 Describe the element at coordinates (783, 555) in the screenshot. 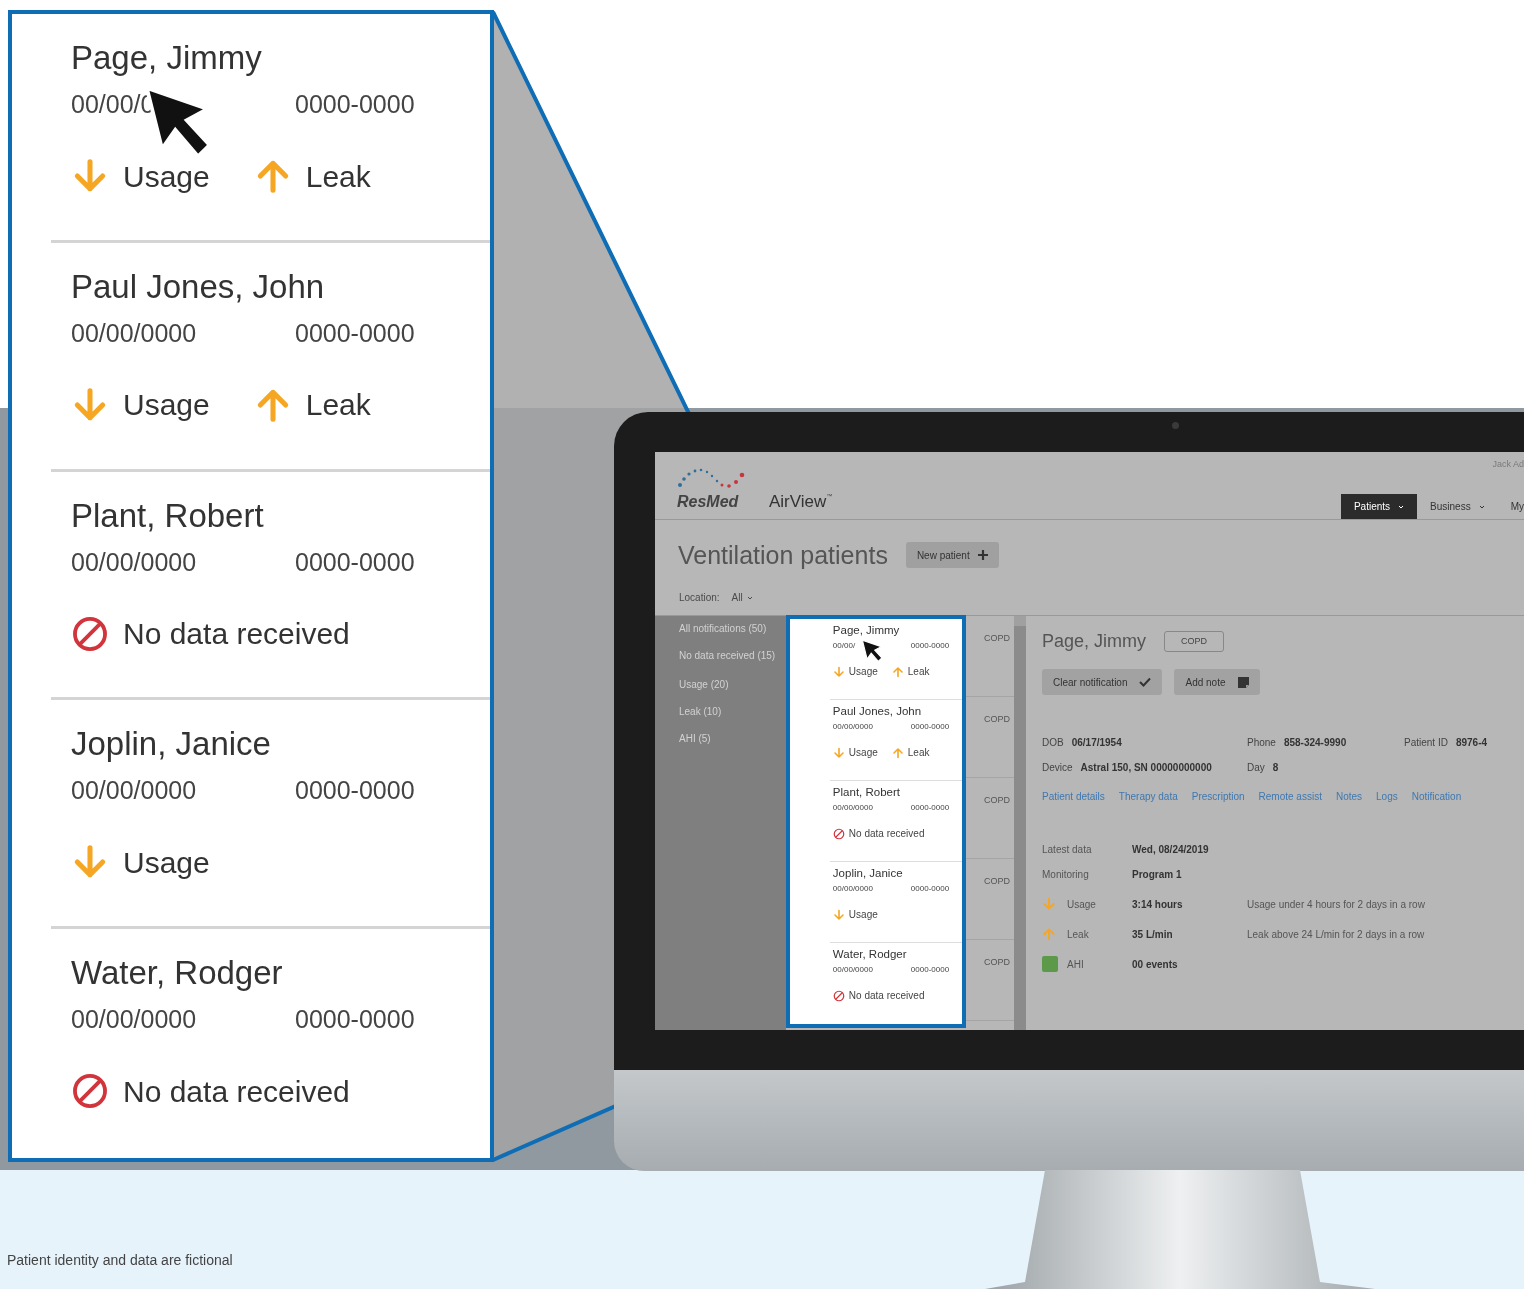

I see `page-title: Ventilation patients` at that location.